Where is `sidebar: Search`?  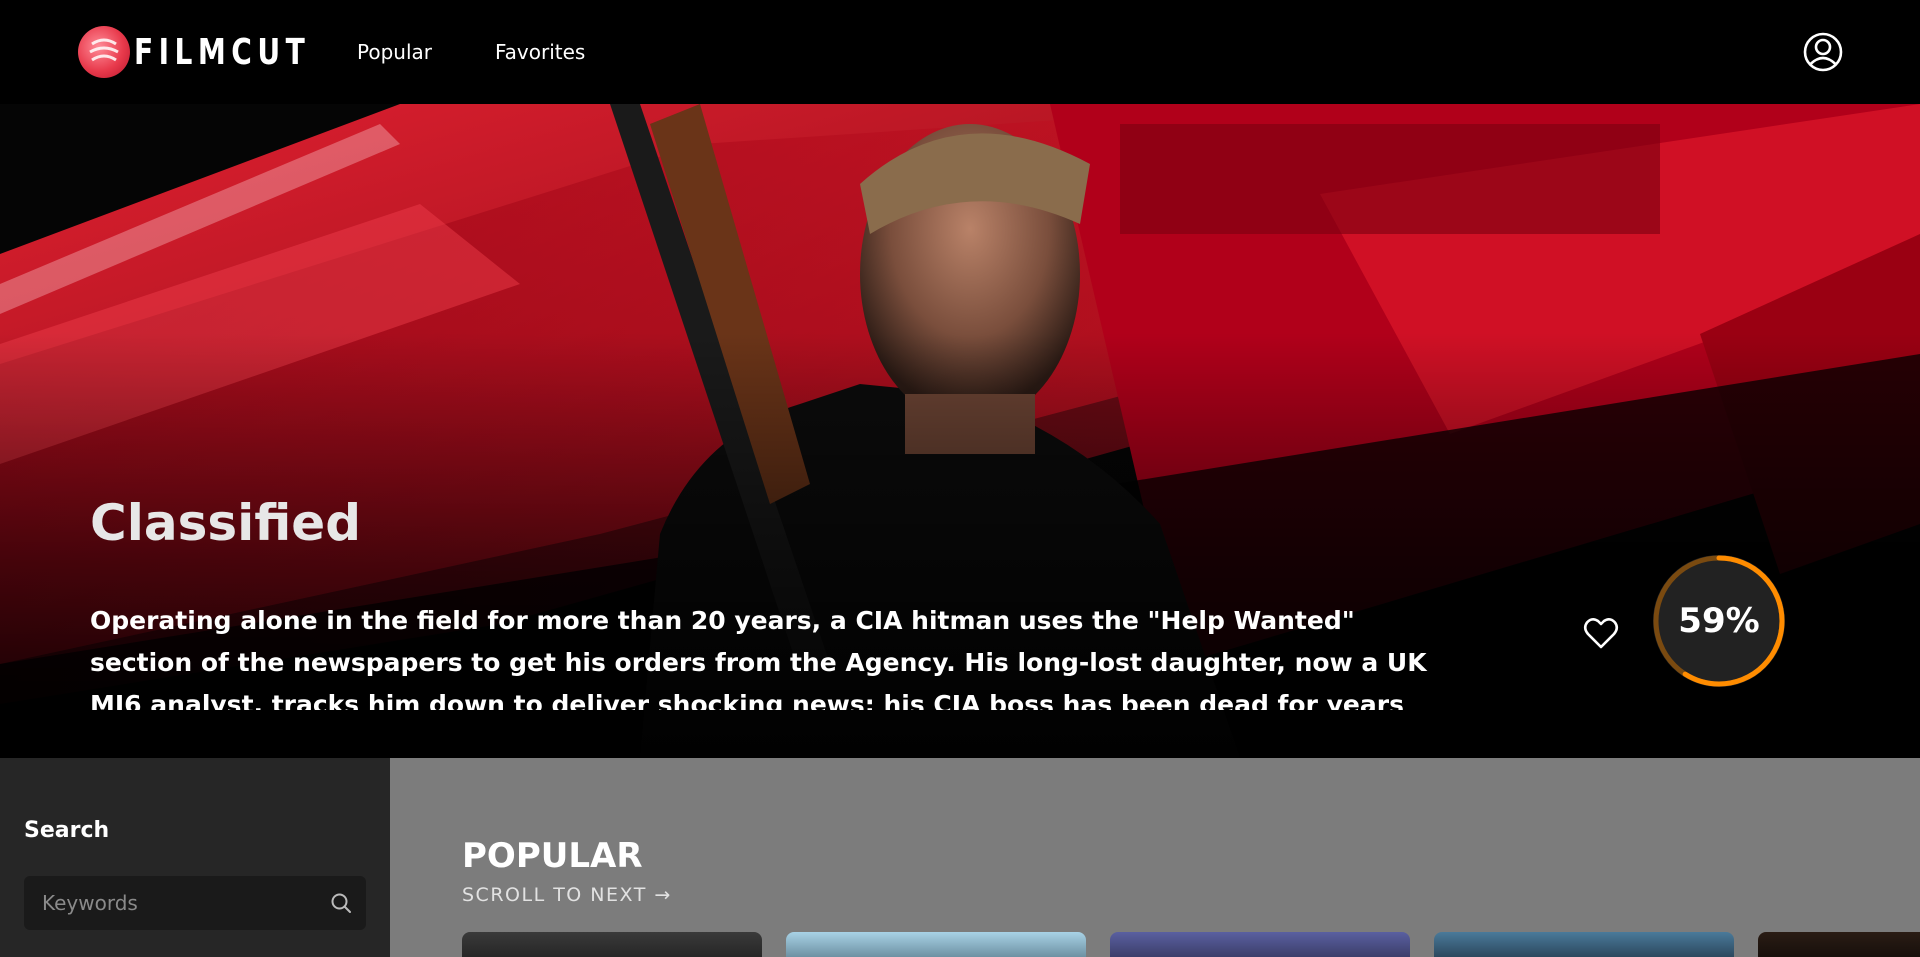 sidebar: Search is located at coordinates (195, 857).